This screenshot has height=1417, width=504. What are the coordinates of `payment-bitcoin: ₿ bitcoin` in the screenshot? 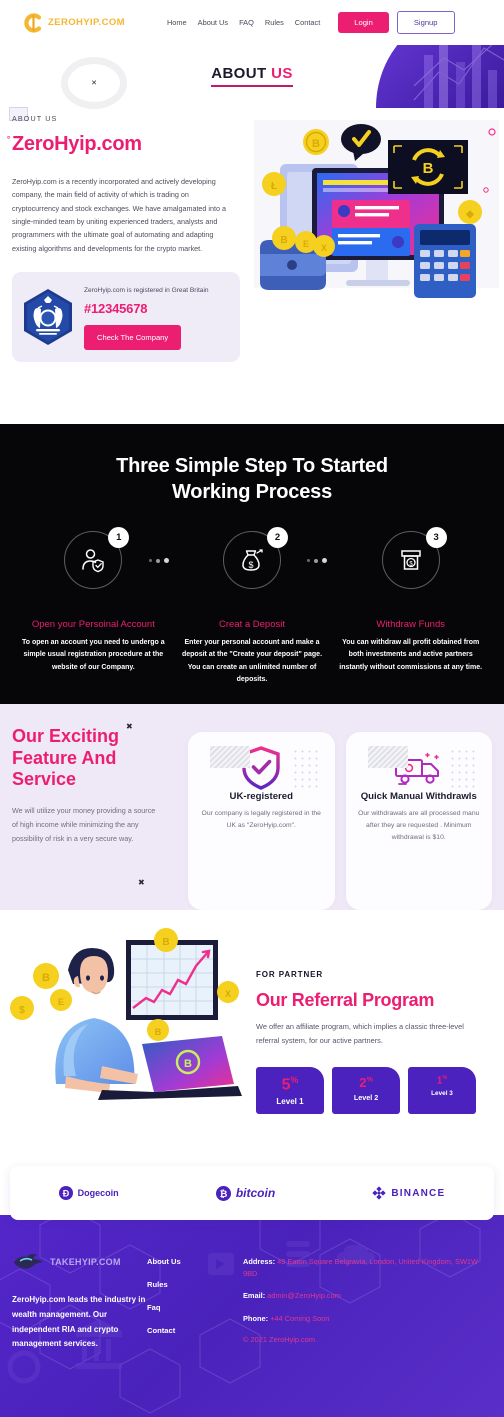 It's located at (245, 1193).